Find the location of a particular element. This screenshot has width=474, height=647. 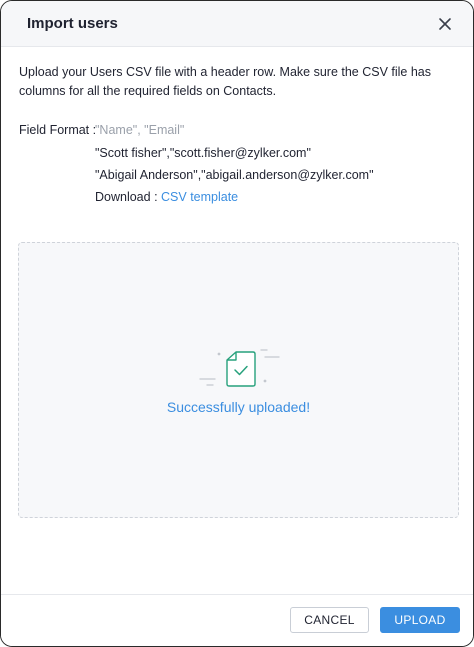

upload-status-text: Successfully uploaded! is located at coordinates (238, 407).